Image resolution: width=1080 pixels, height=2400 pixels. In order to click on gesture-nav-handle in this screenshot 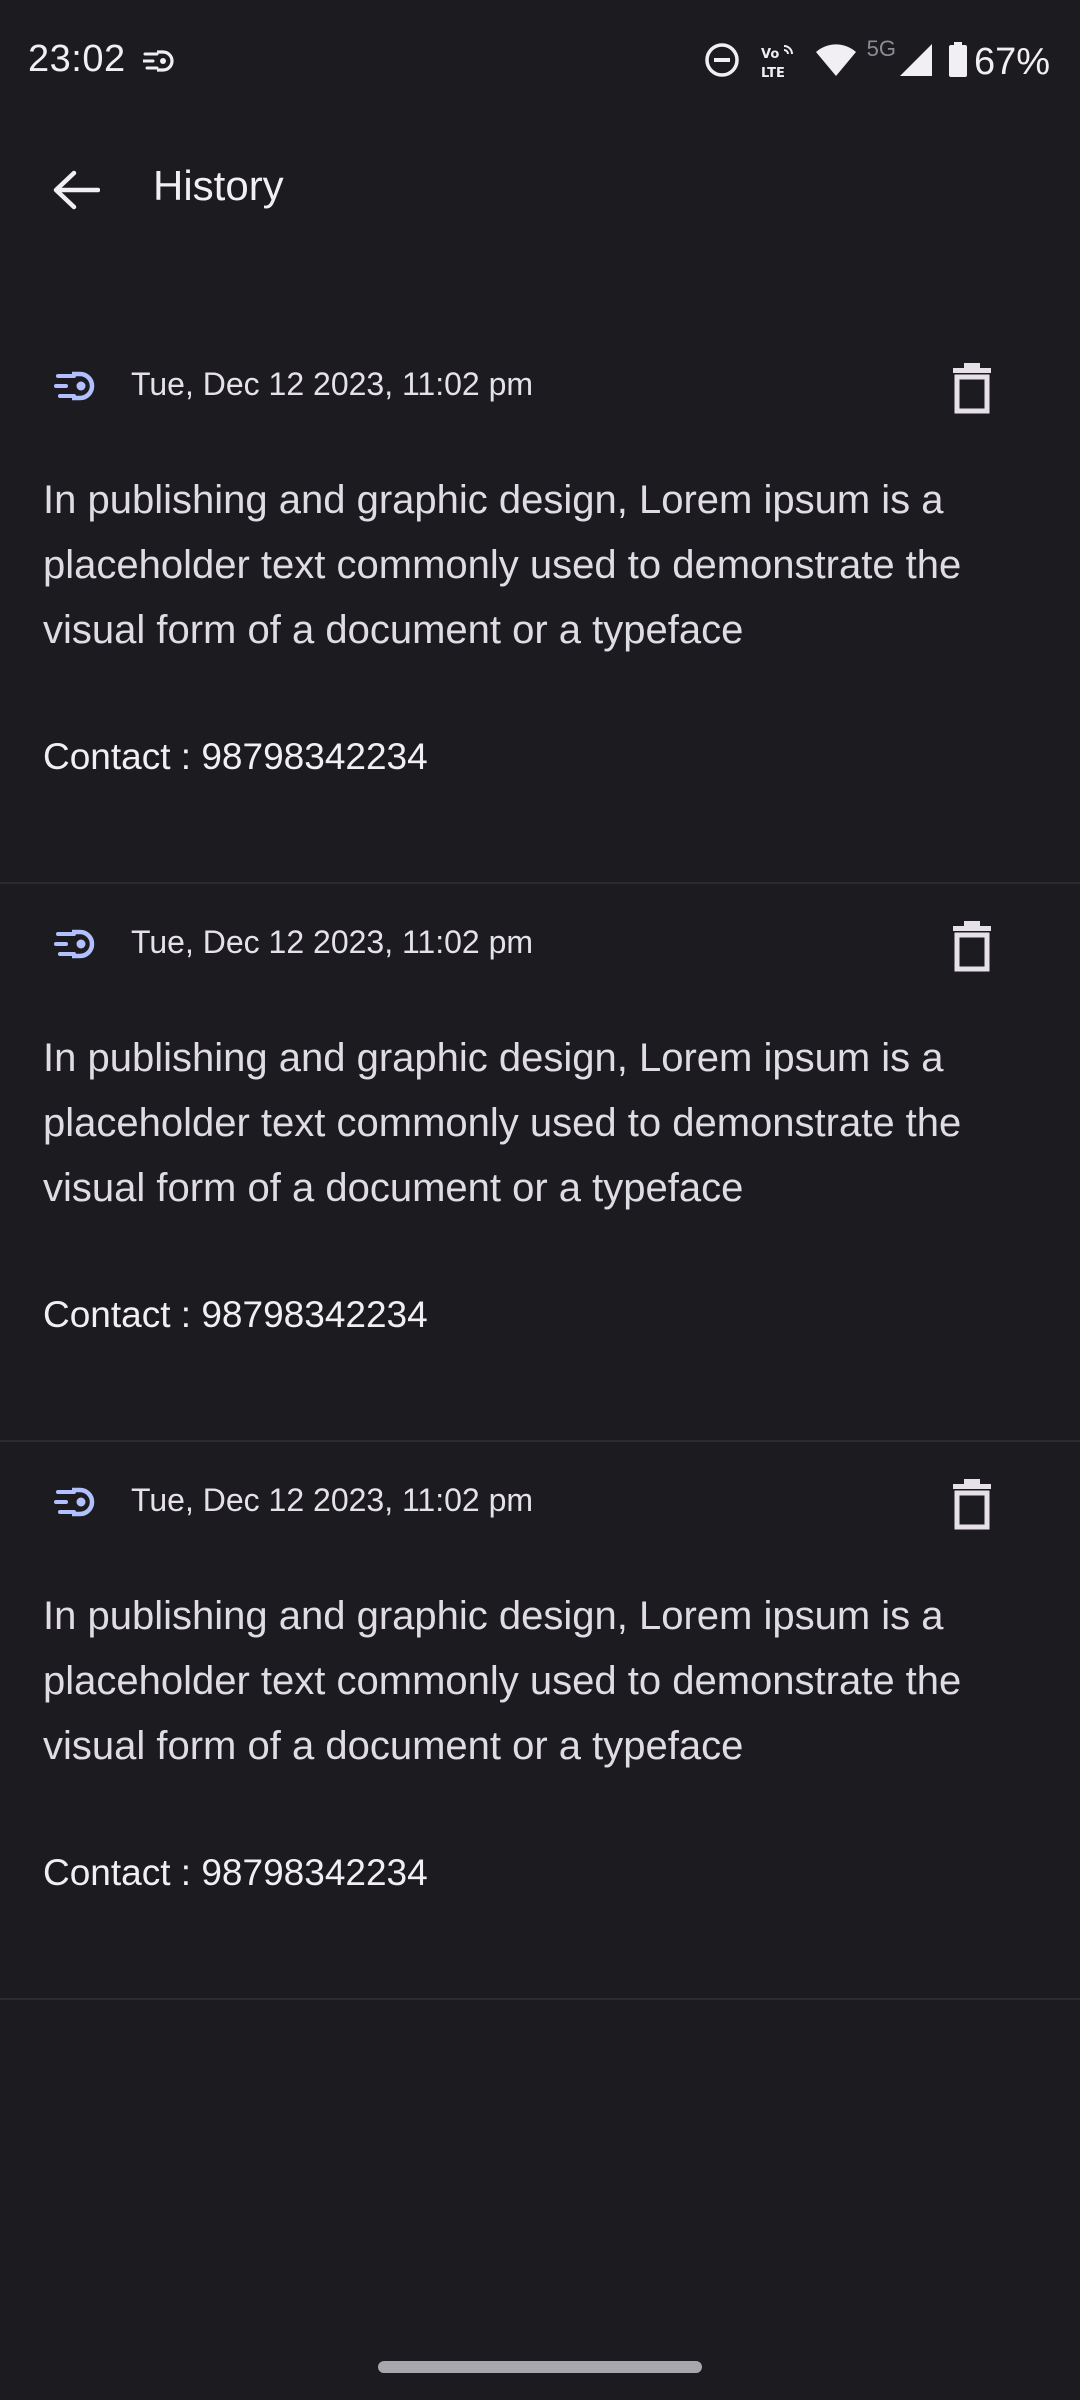, I will do `click(540, 2367)`.